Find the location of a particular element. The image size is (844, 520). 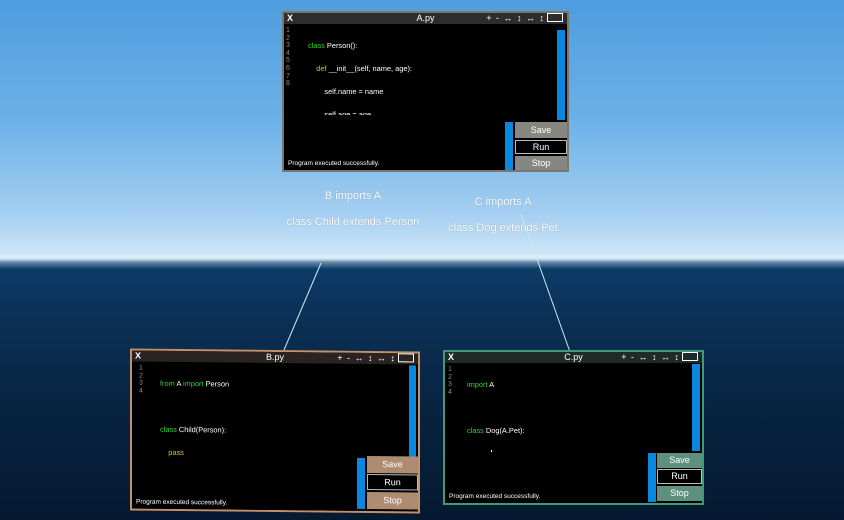

code-line: from A import Person is located at coordinates (195, 383).